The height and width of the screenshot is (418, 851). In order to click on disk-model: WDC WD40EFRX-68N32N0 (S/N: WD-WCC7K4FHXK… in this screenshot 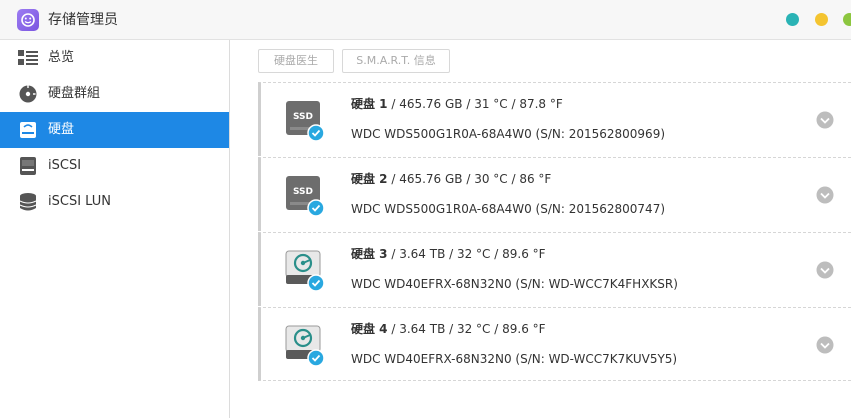, I will do `click(514, 284)`.